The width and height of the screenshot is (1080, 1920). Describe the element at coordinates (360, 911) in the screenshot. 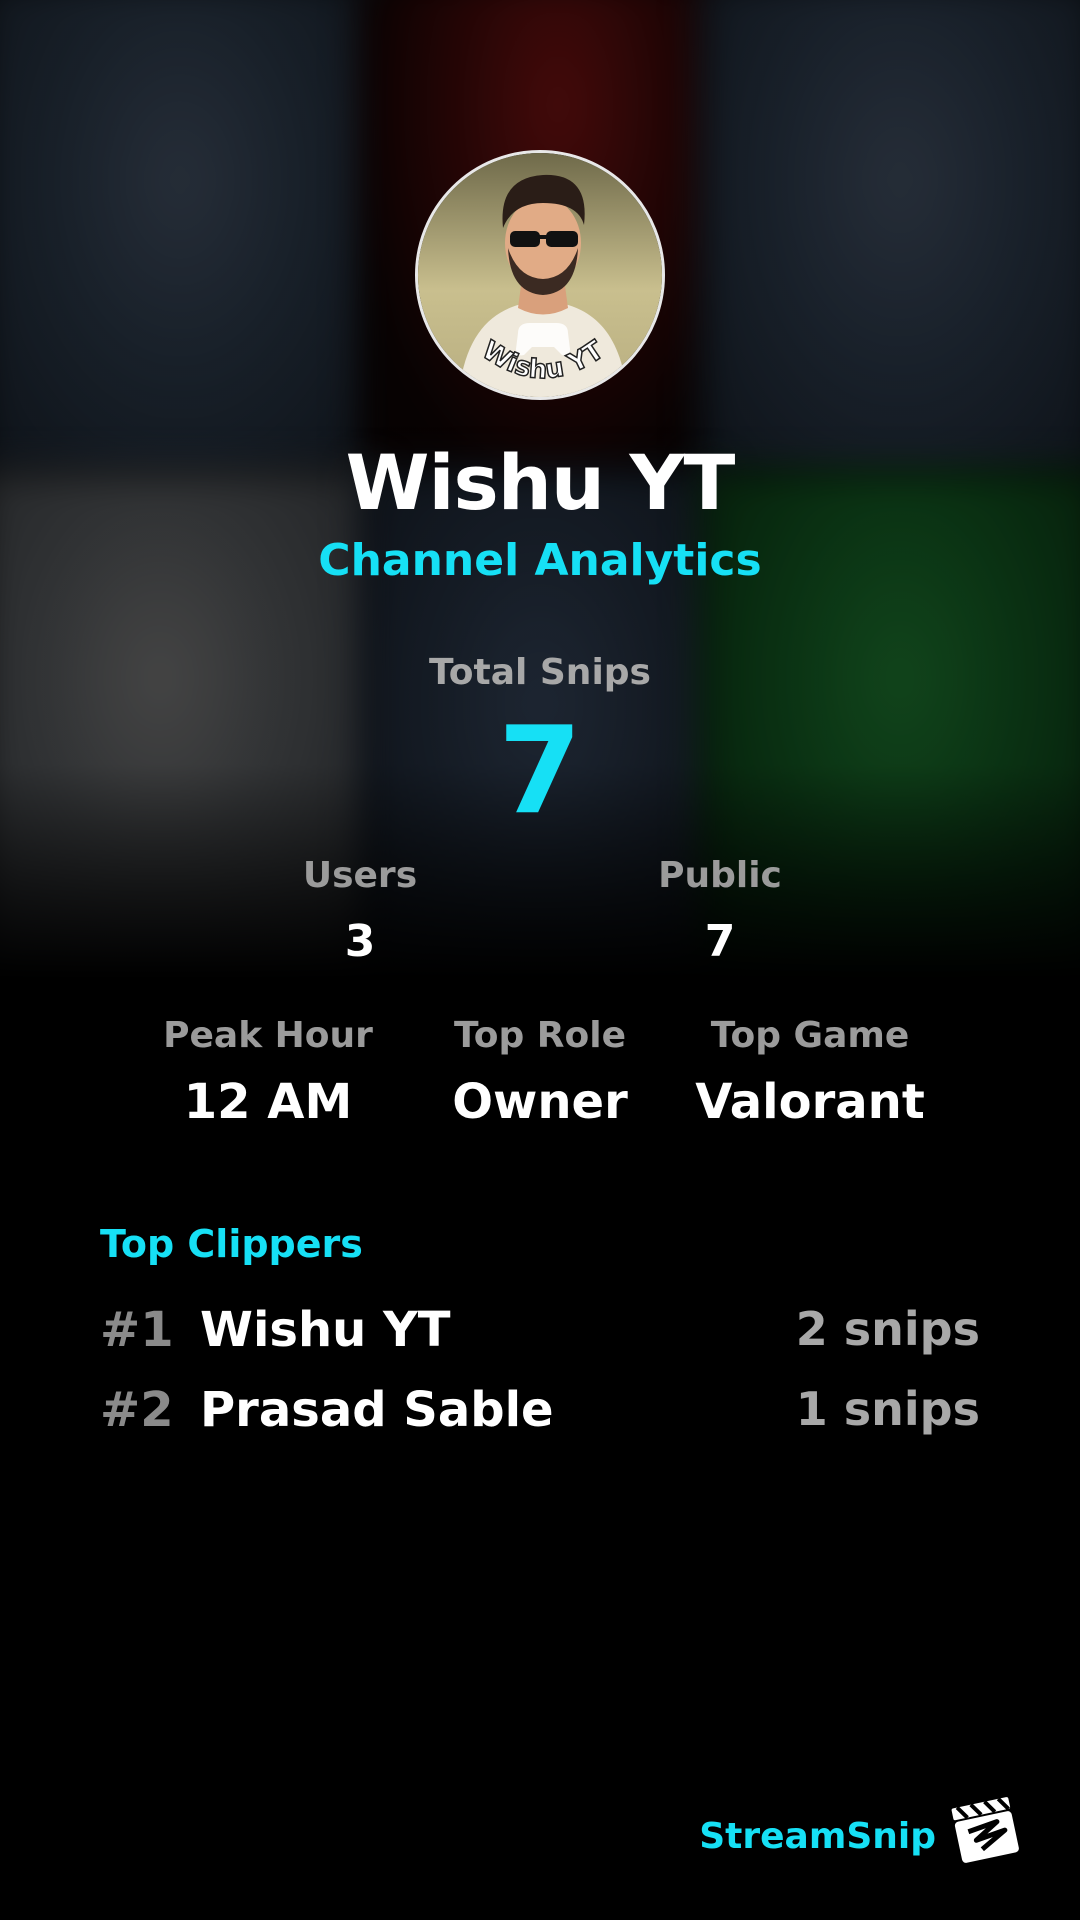

I see `users-stat: Users 3` at that location.